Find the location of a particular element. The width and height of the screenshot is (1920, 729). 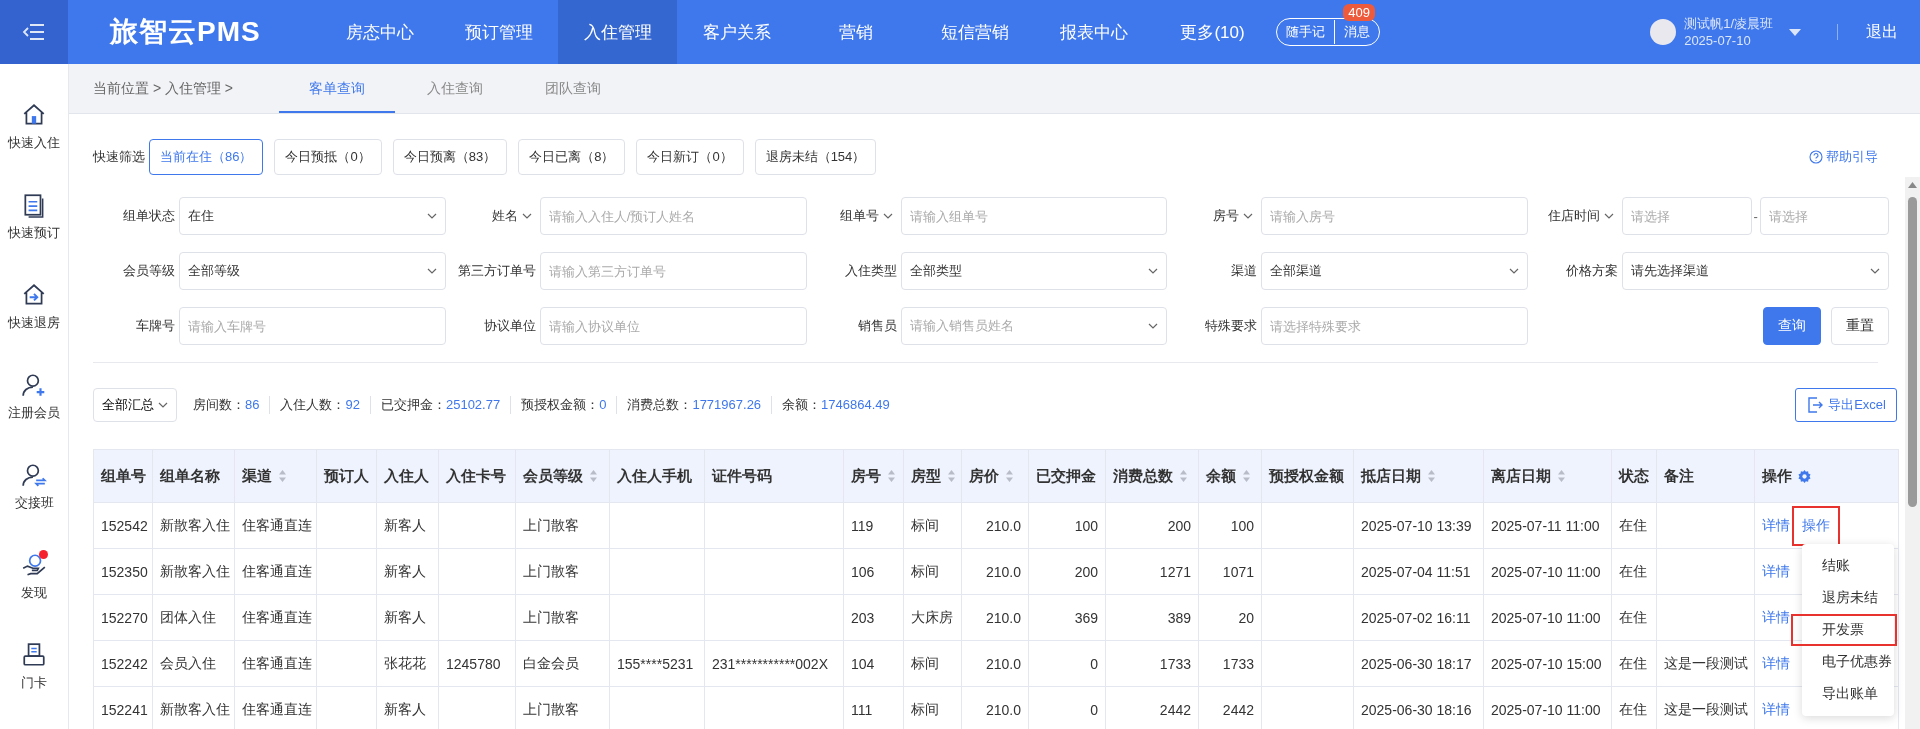

table-cell: 369 is located at coordinates (1086, 617).